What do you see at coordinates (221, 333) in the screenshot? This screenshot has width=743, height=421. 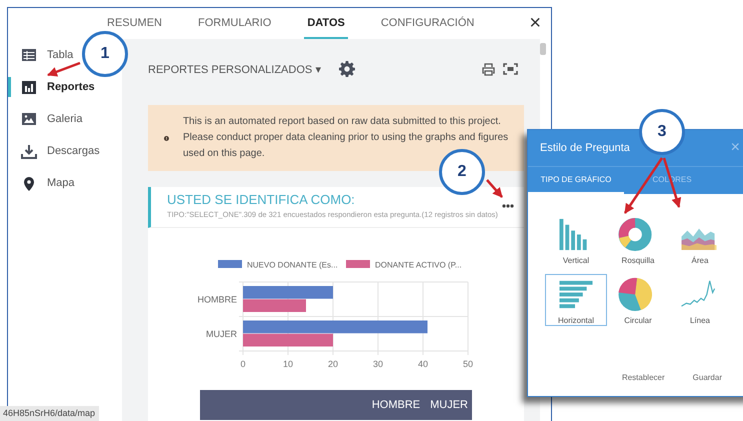 I see `axis-label: MUJER` at bounding box center [221, 333].